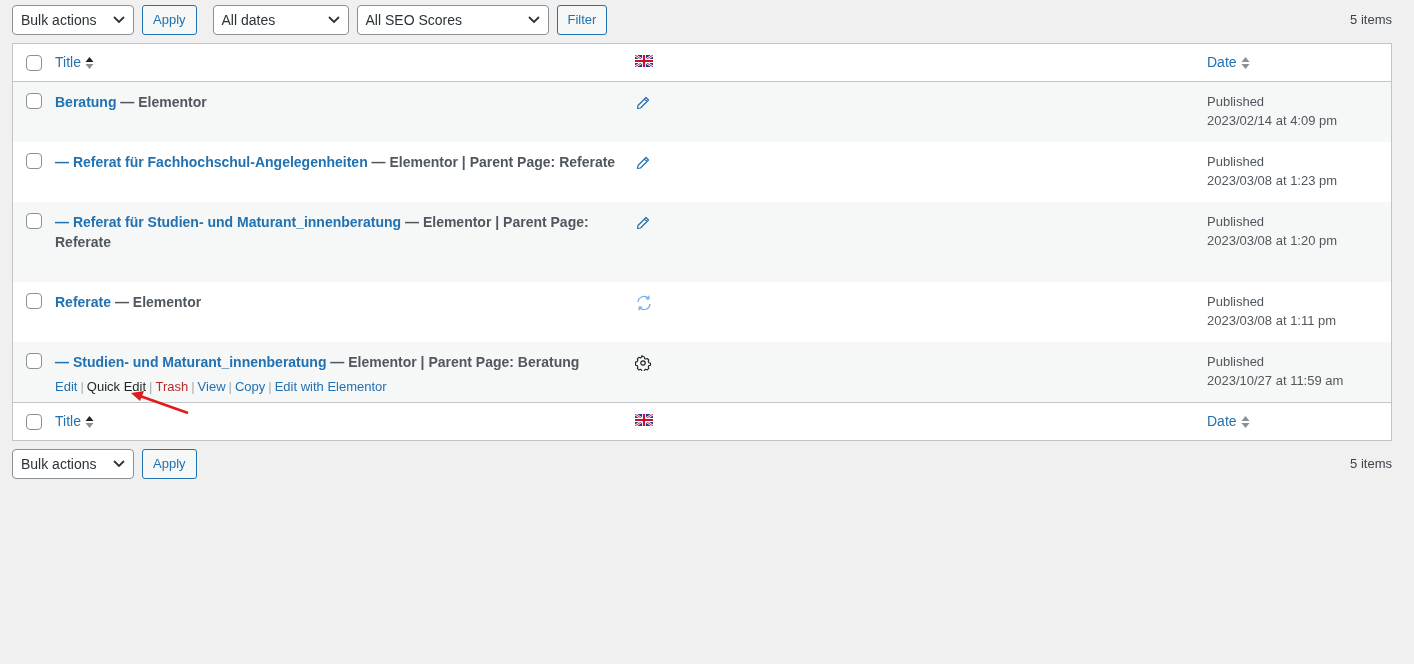 Image resolution: width=1414 pixels, height=664 pixels. What do you see at coordinates (86, 102) in the screenshot?
I see `page-title-link: Beratung` at bounding box center [86, 102].